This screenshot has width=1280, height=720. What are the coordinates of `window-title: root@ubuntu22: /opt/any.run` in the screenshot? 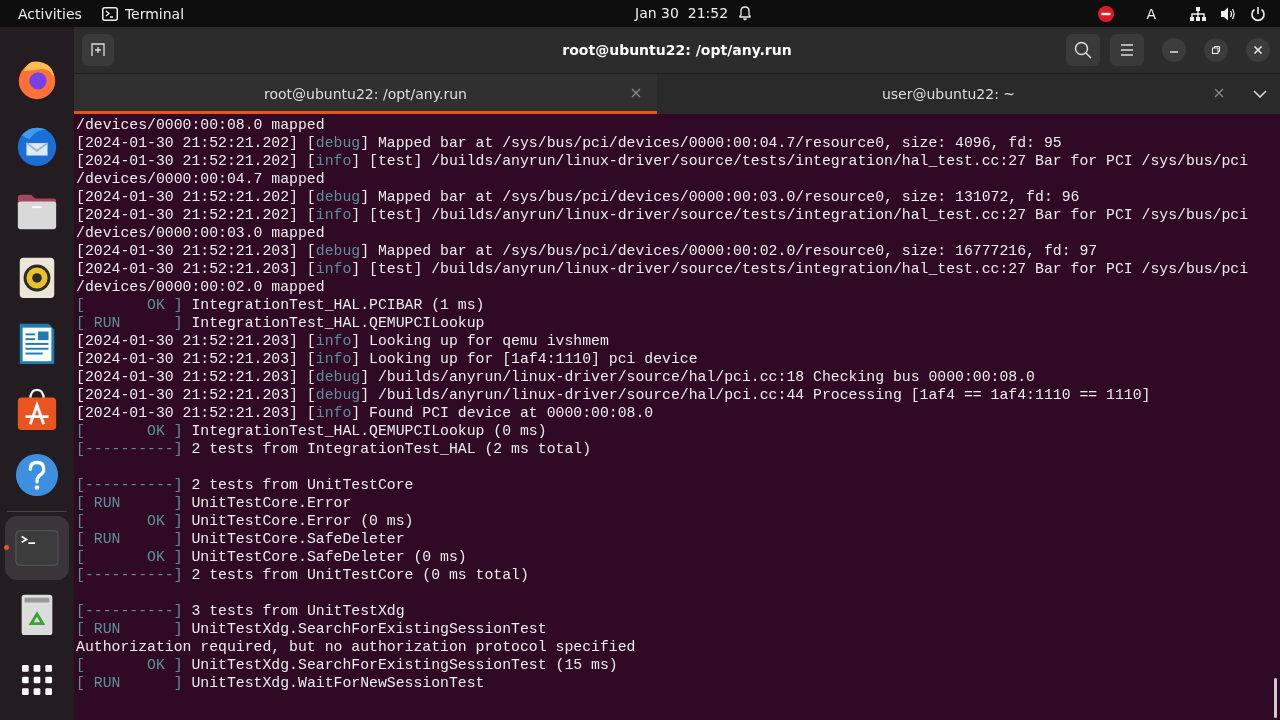 It's located at (677, 50).